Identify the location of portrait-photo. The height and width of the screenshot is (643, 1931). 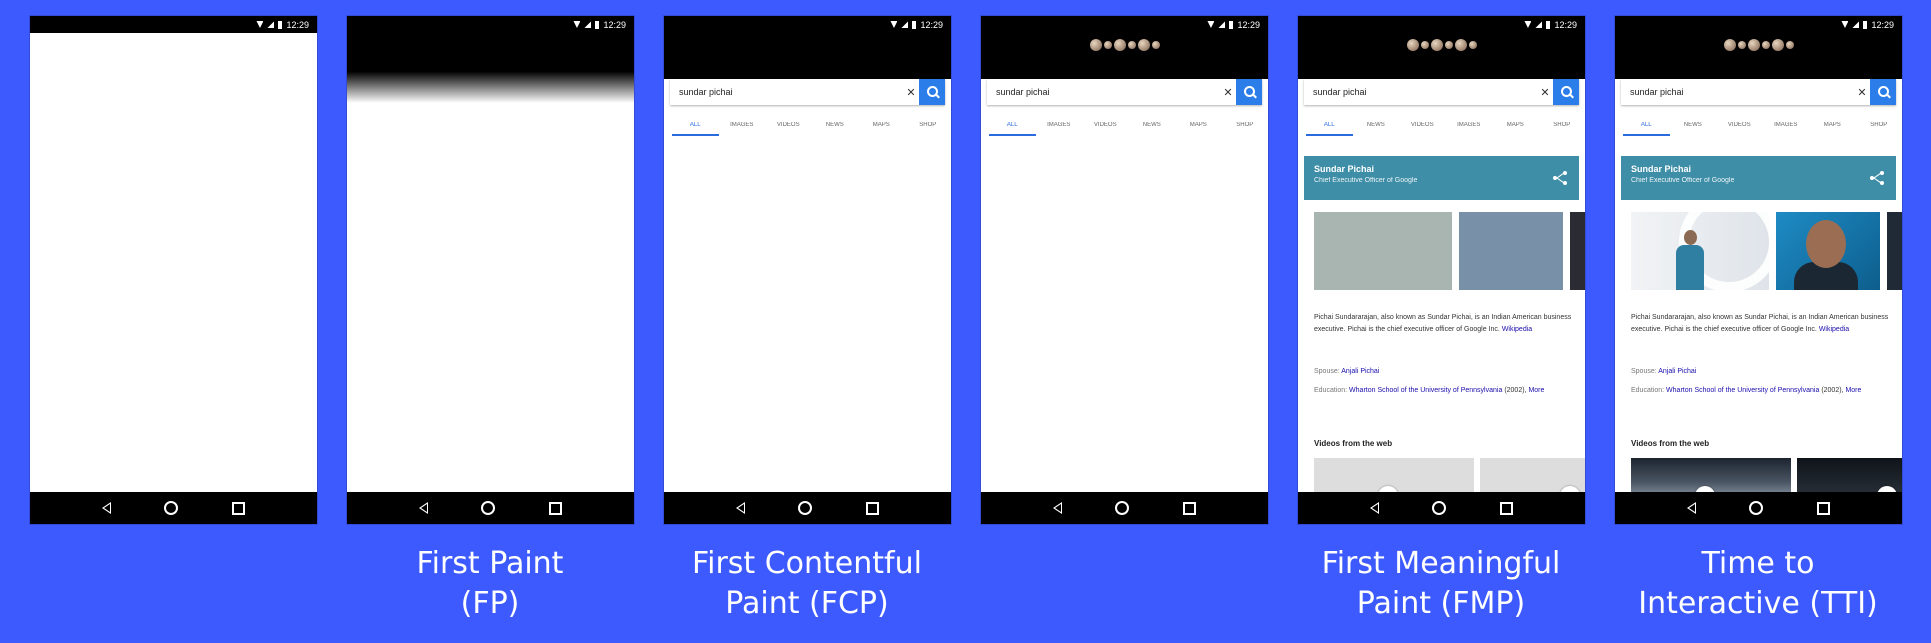
(1828, 251).